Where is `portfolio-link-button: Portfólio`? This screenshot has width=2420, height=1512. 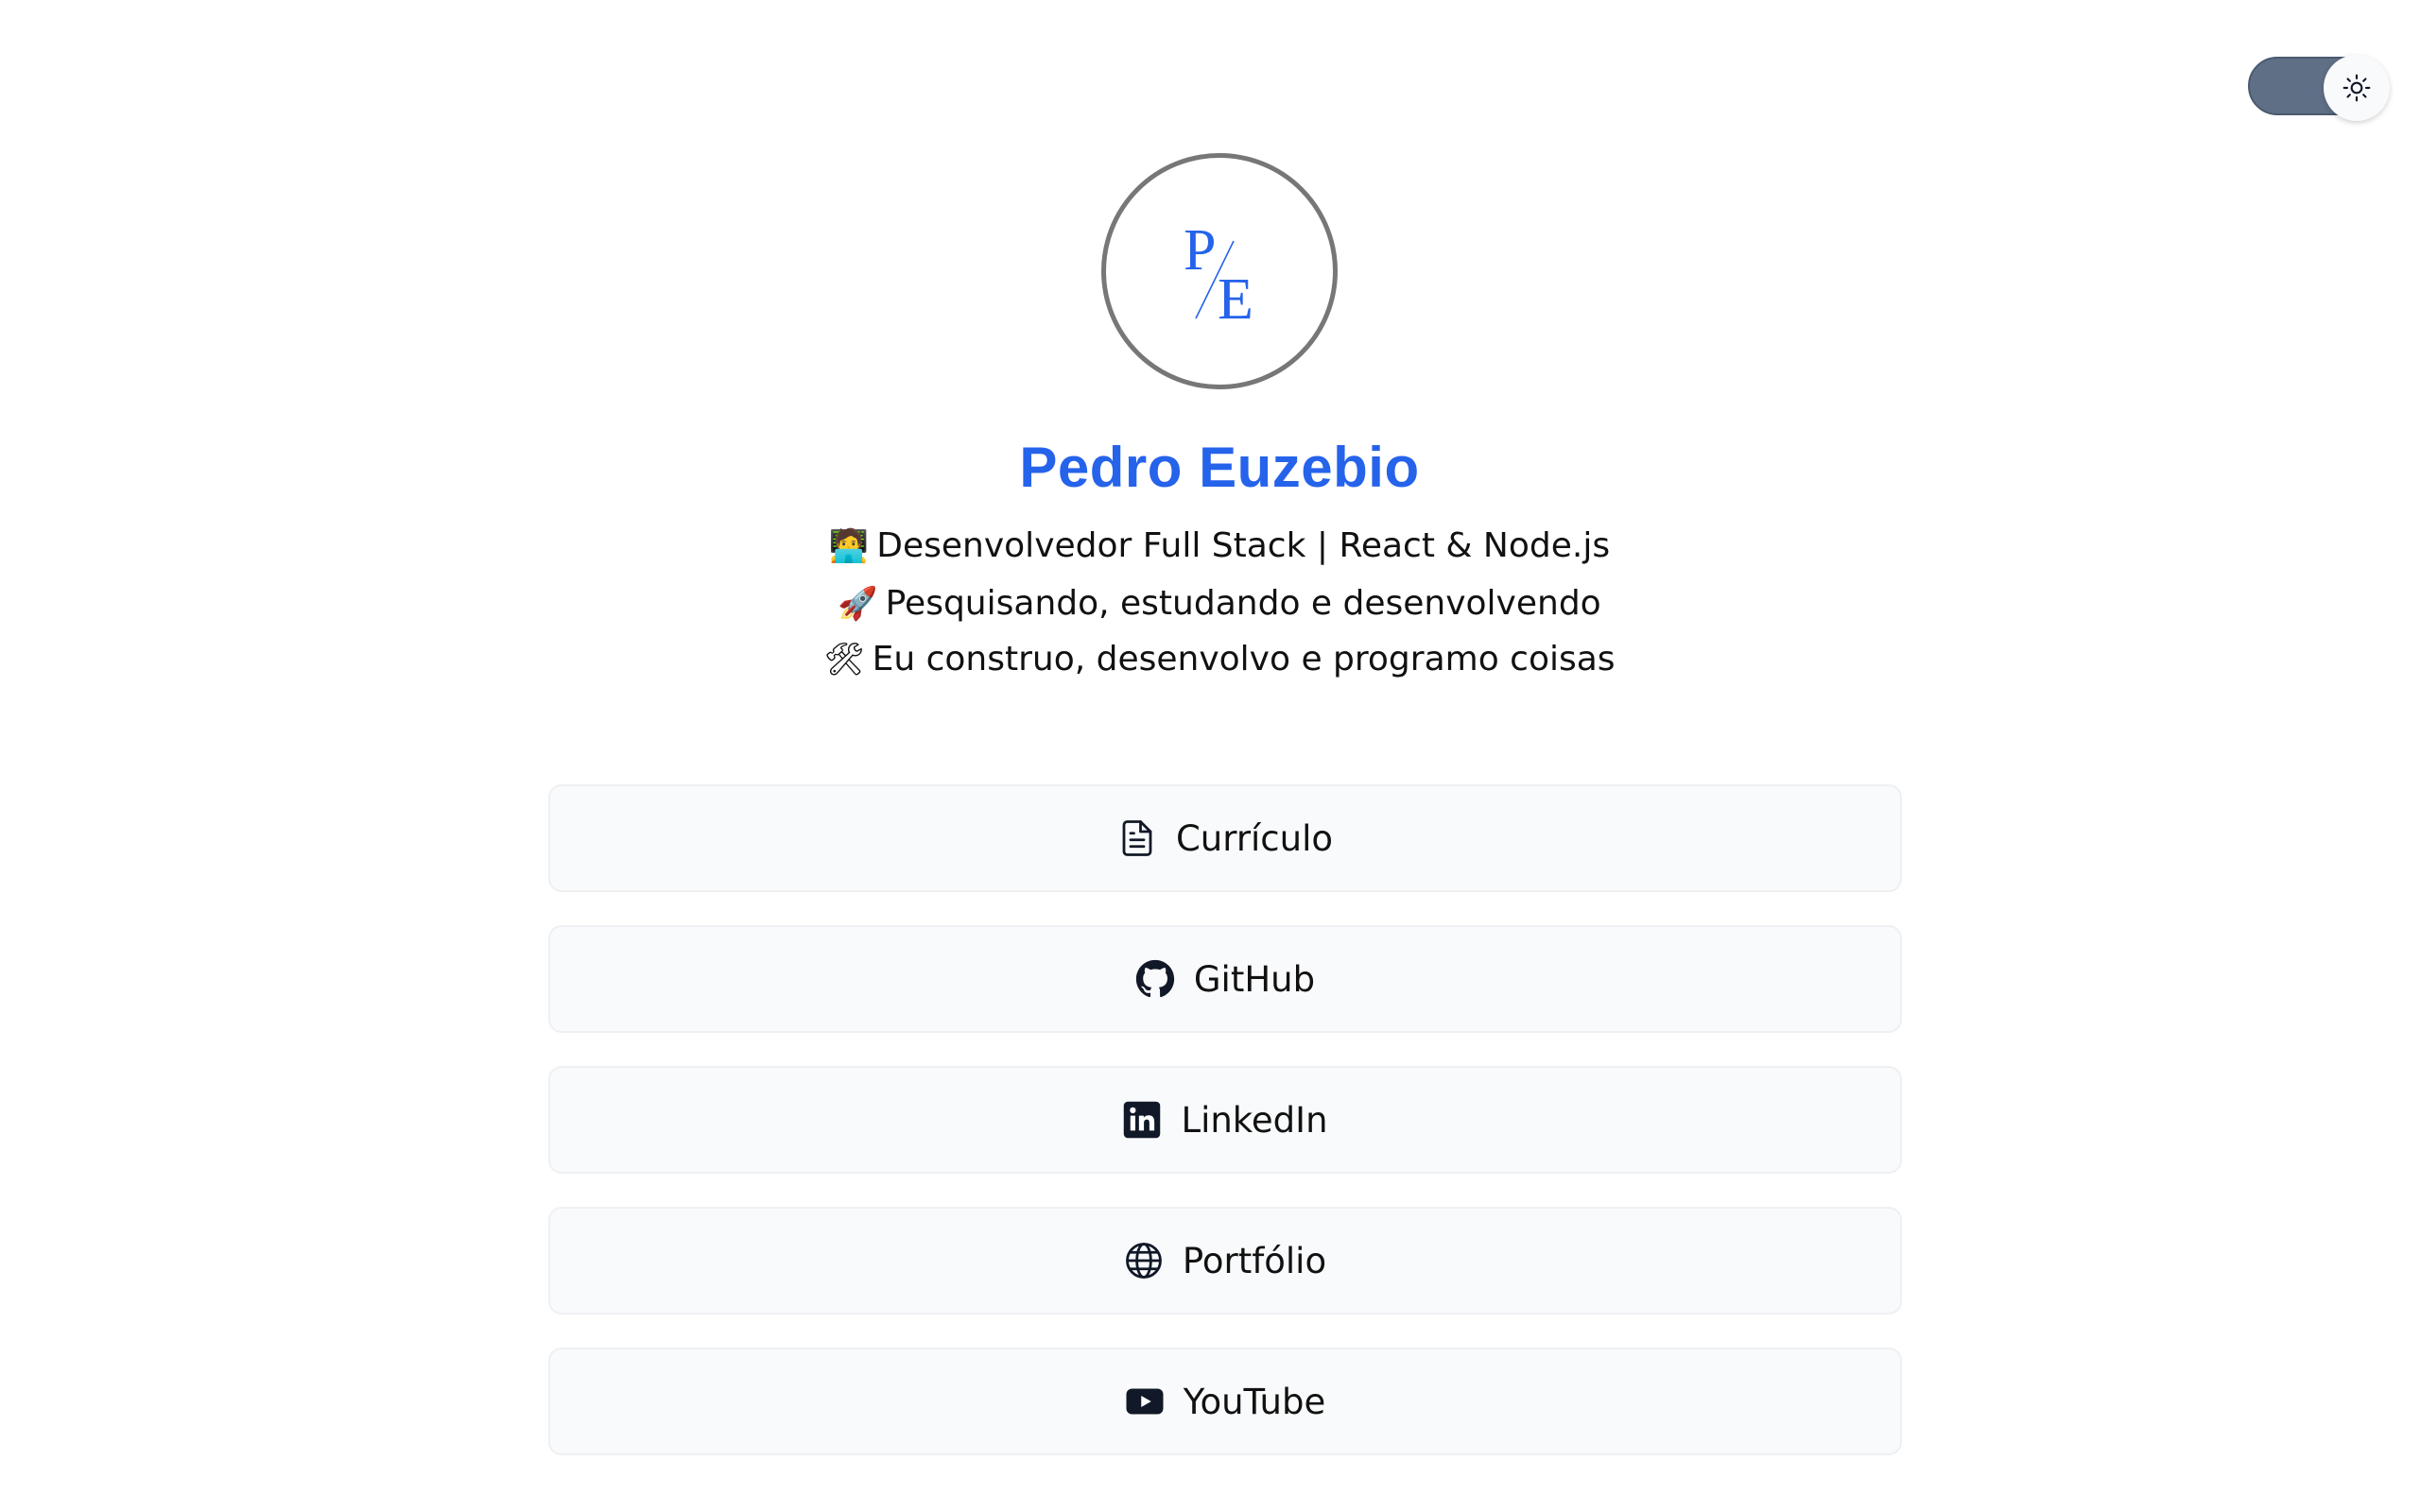
portfolio-link-button: Portfólio is located at coordinates (1225, 1260).